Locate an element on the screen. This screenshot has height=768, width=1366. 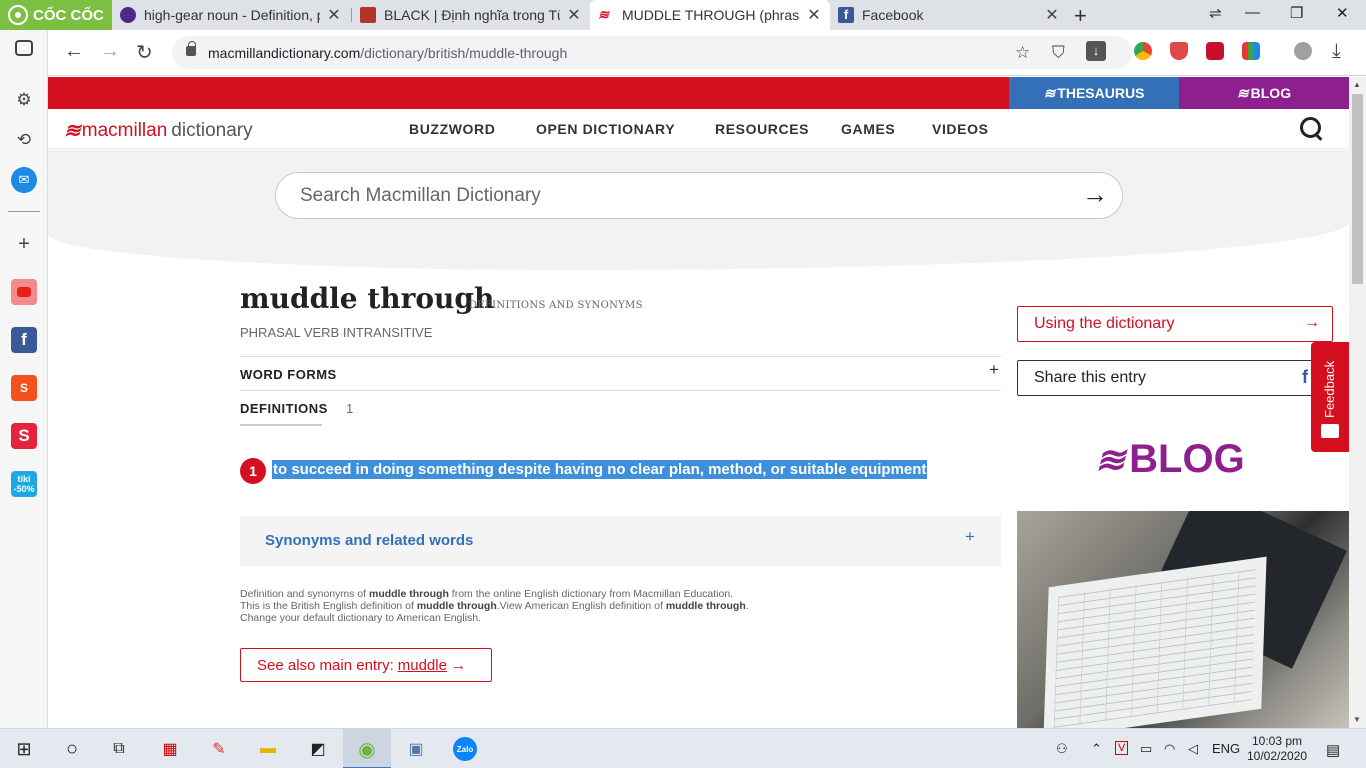
paint-icon: ✎ is located at coordinates (219, 749).